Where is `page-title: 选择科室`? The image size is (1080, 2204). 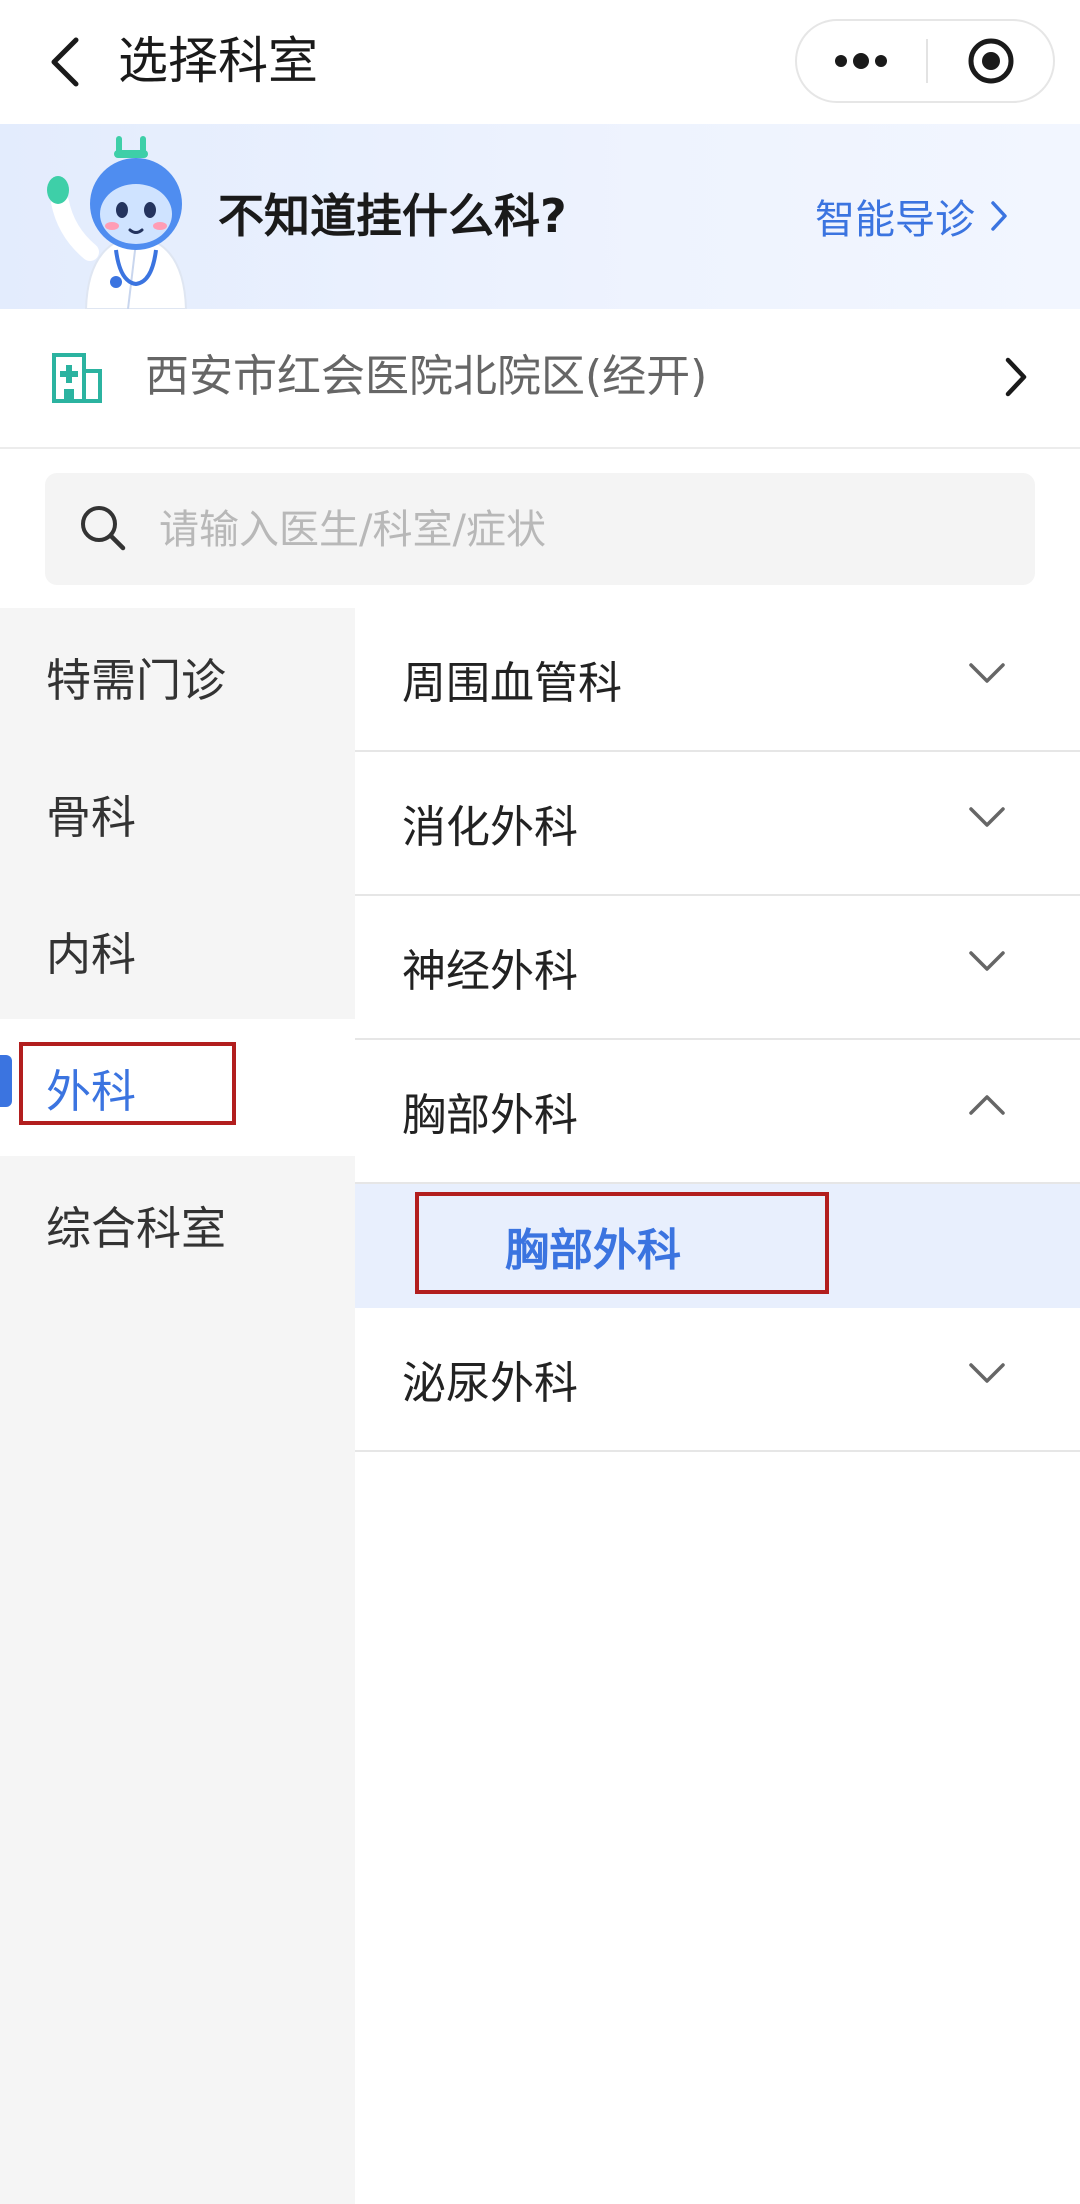
page-title: 选择科室 is located at coordinates (218, 61).